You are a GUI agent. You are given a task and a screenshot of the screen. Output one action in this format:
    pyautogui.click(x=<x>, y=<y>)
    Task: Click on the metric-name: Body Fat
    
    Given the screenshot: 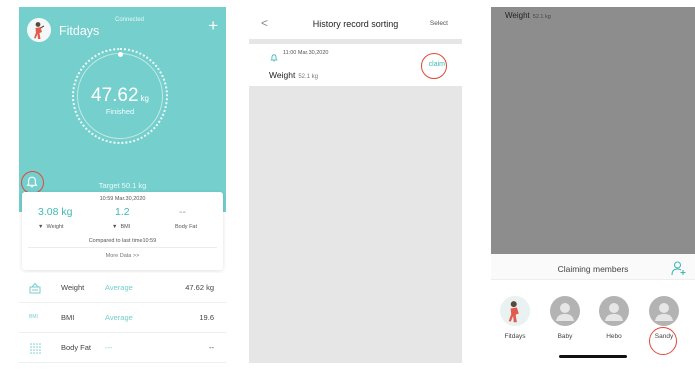 What is the action you would take?
    pyautogui.click(x=76, y=347)
    